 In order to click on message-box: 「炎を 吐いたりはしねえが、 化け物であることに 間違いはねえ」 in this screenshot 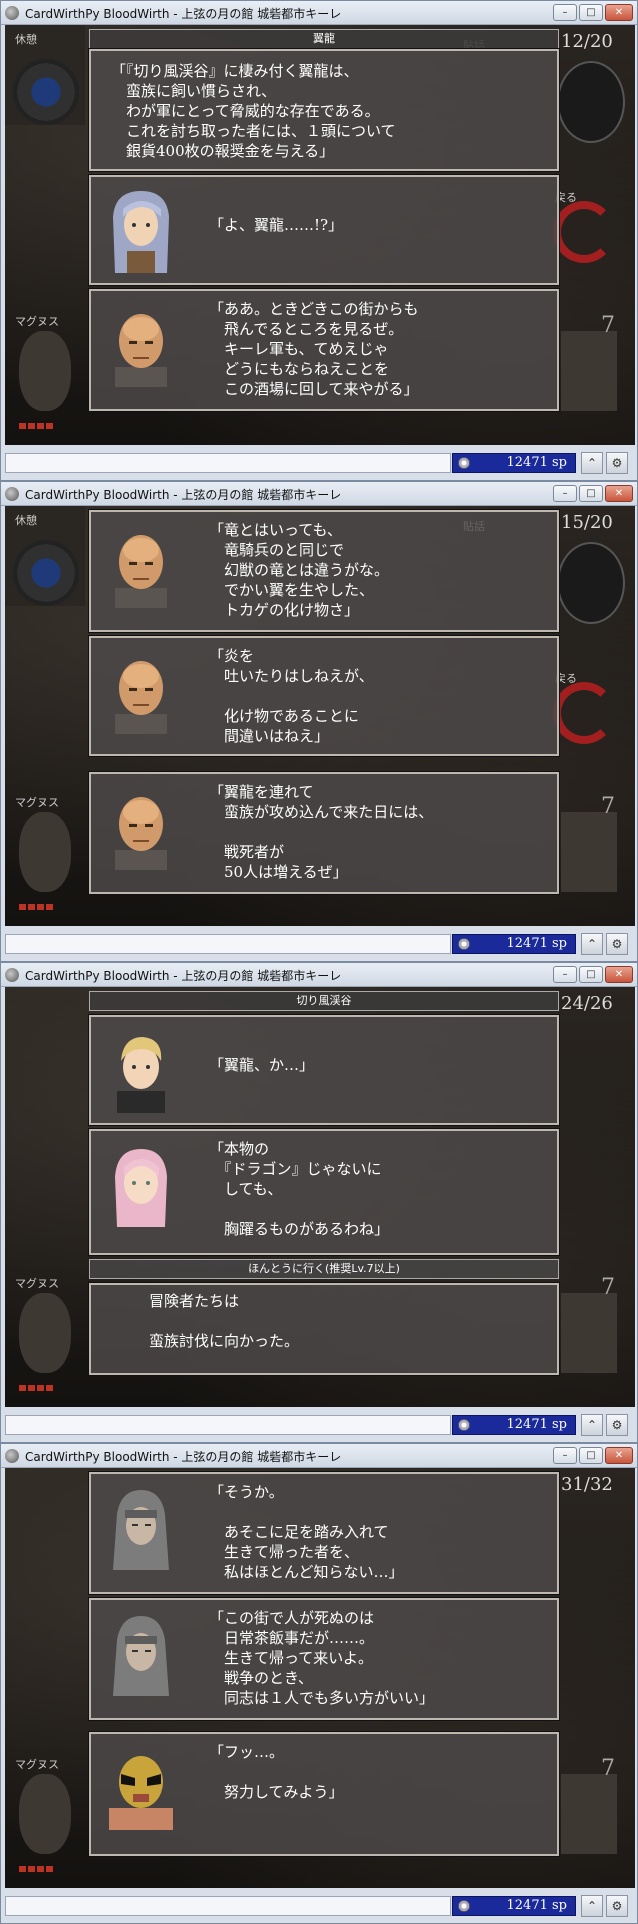, I will do `click(324, 696)`.